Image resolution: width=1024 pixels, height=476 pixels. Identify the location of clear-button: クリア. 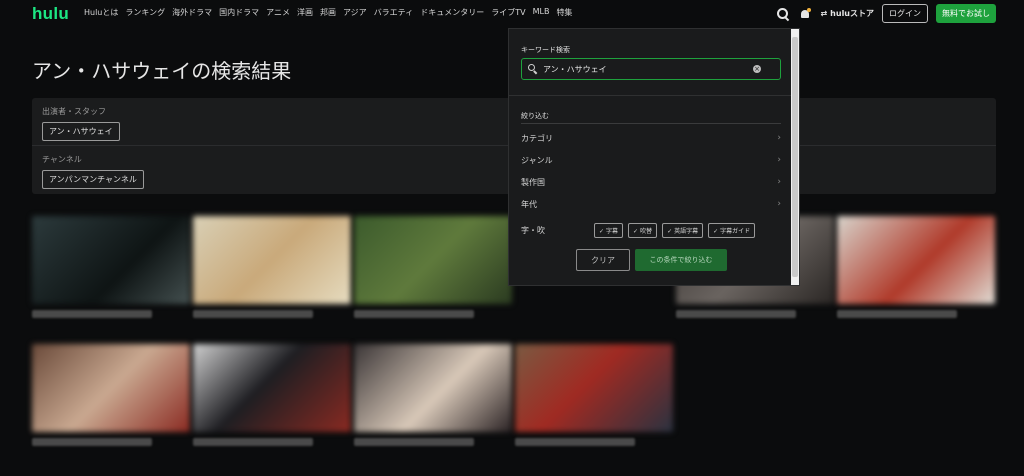
(603, 260).